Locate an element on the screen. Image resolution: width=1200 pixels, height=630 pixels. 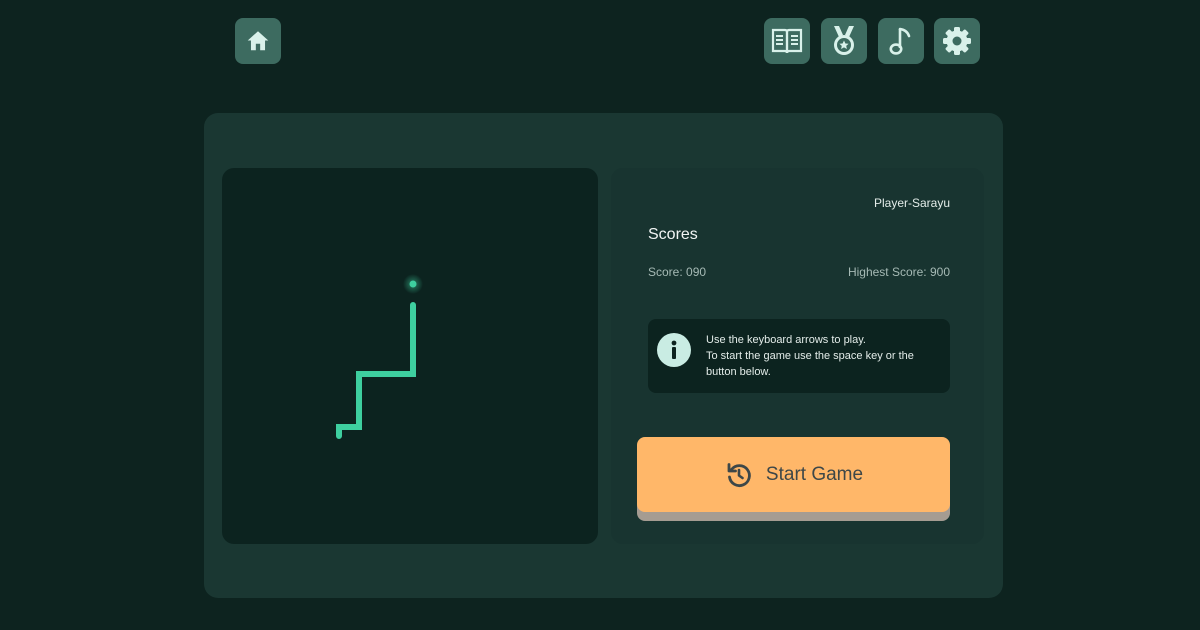
start-game-label: Start Game is located at coordinates (814, 474).